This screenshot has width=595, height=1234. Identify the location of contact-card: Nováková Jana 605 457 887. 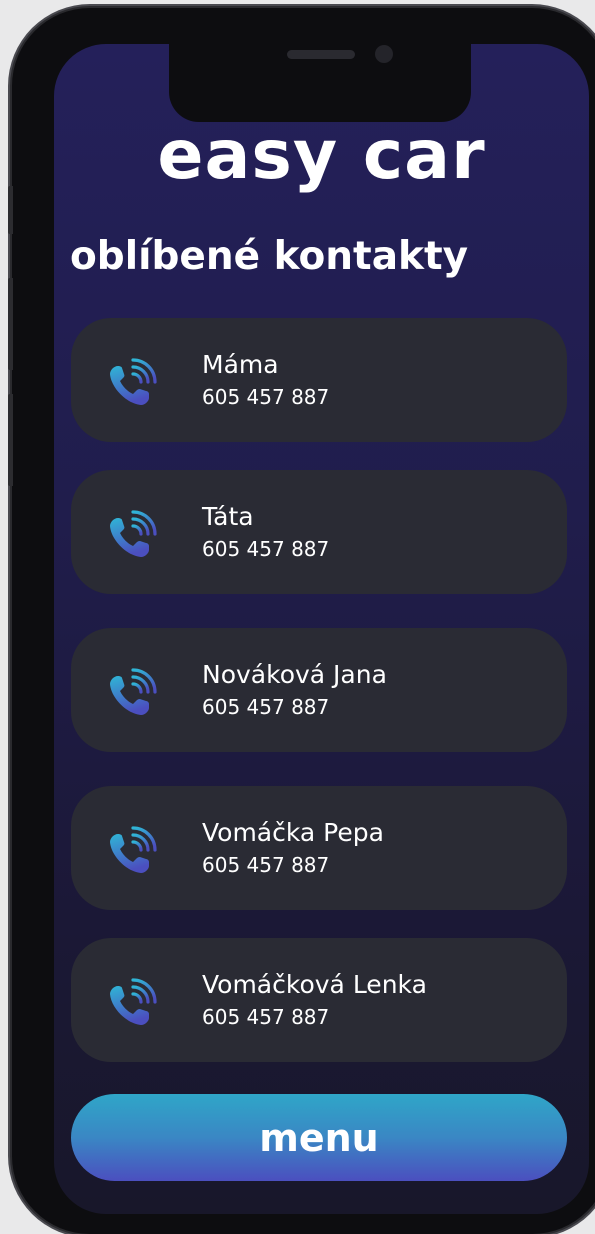
(319, 690).